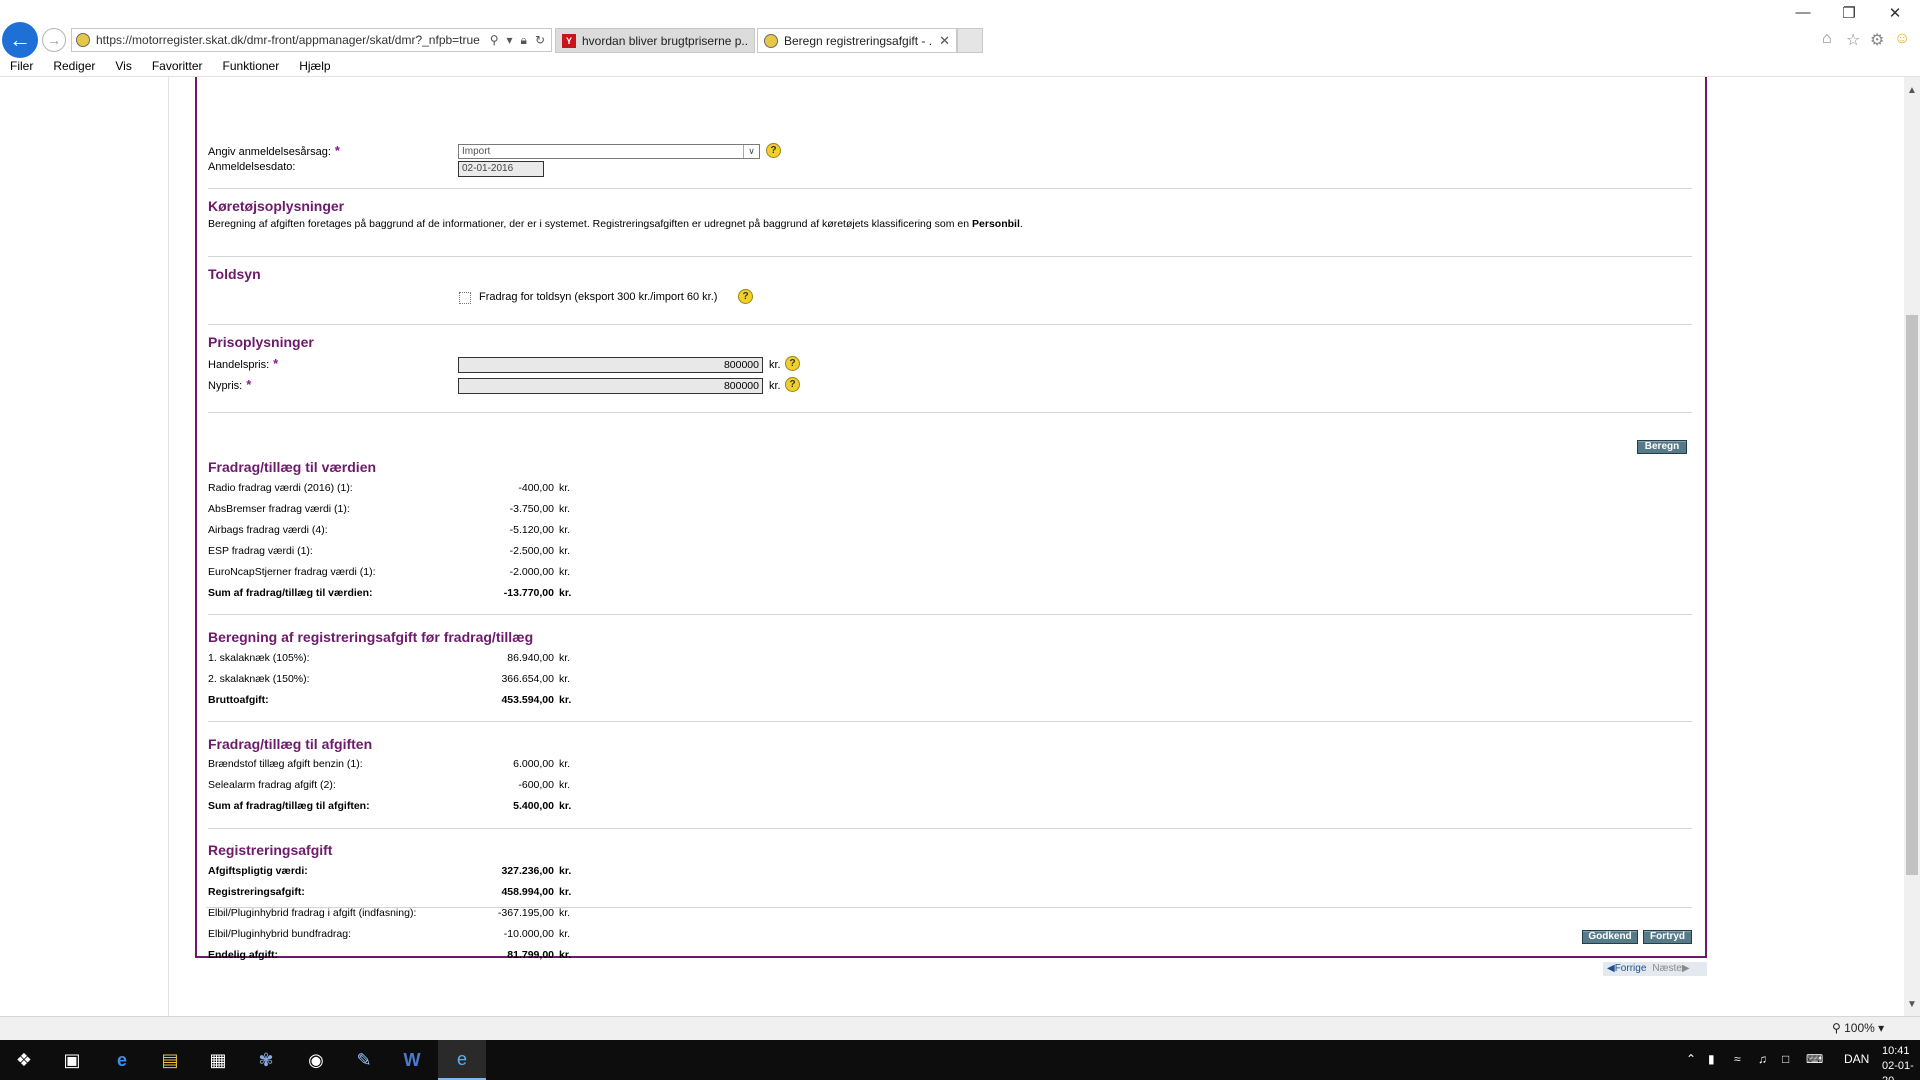  What do you see at coordinates (1838, 1028) in the screenshot?
I see `zoom-icon: ⚲` at bounding box center [1838, 1028].